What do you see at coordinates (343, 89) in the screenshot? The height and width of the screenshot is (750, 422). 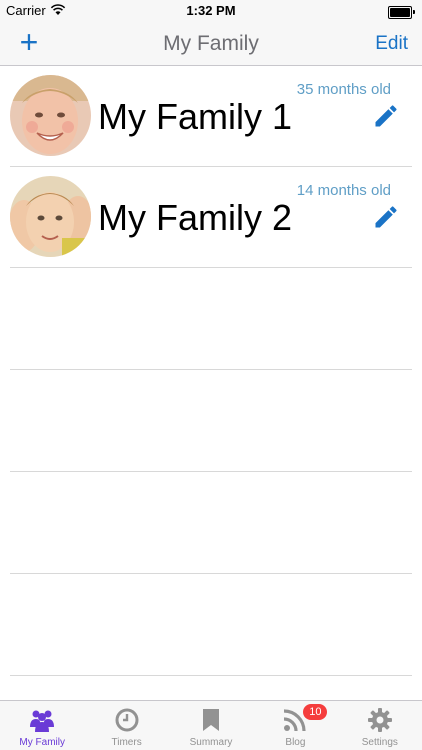 I see `family-age: 35 months old` at bounding box center [343, 89].